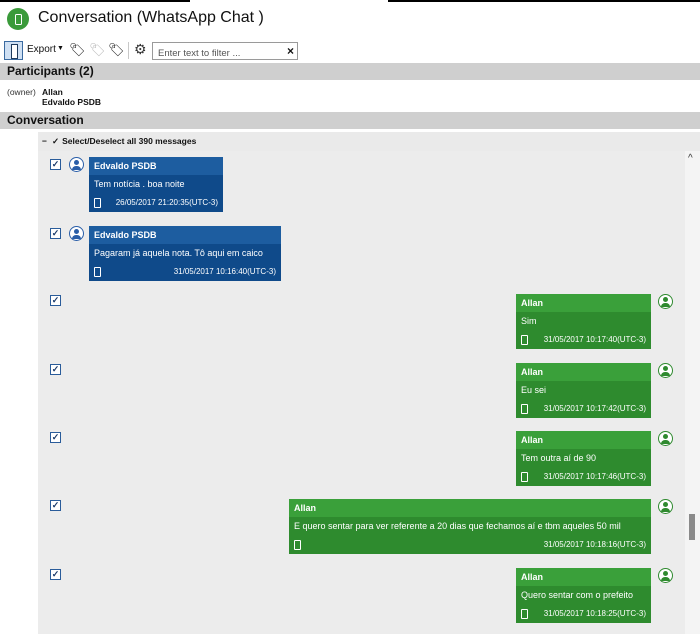 Image resolution: width=700 pixels, height=634 pixels. I want to click on message-text: Quero sentar com o prefeito, so click(577, 595).